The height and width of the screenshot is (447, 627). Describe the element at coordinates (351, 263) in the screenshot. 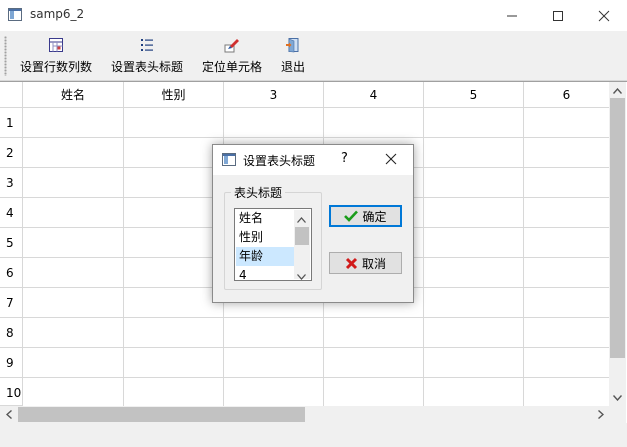

I see `cross-icon` at that location.